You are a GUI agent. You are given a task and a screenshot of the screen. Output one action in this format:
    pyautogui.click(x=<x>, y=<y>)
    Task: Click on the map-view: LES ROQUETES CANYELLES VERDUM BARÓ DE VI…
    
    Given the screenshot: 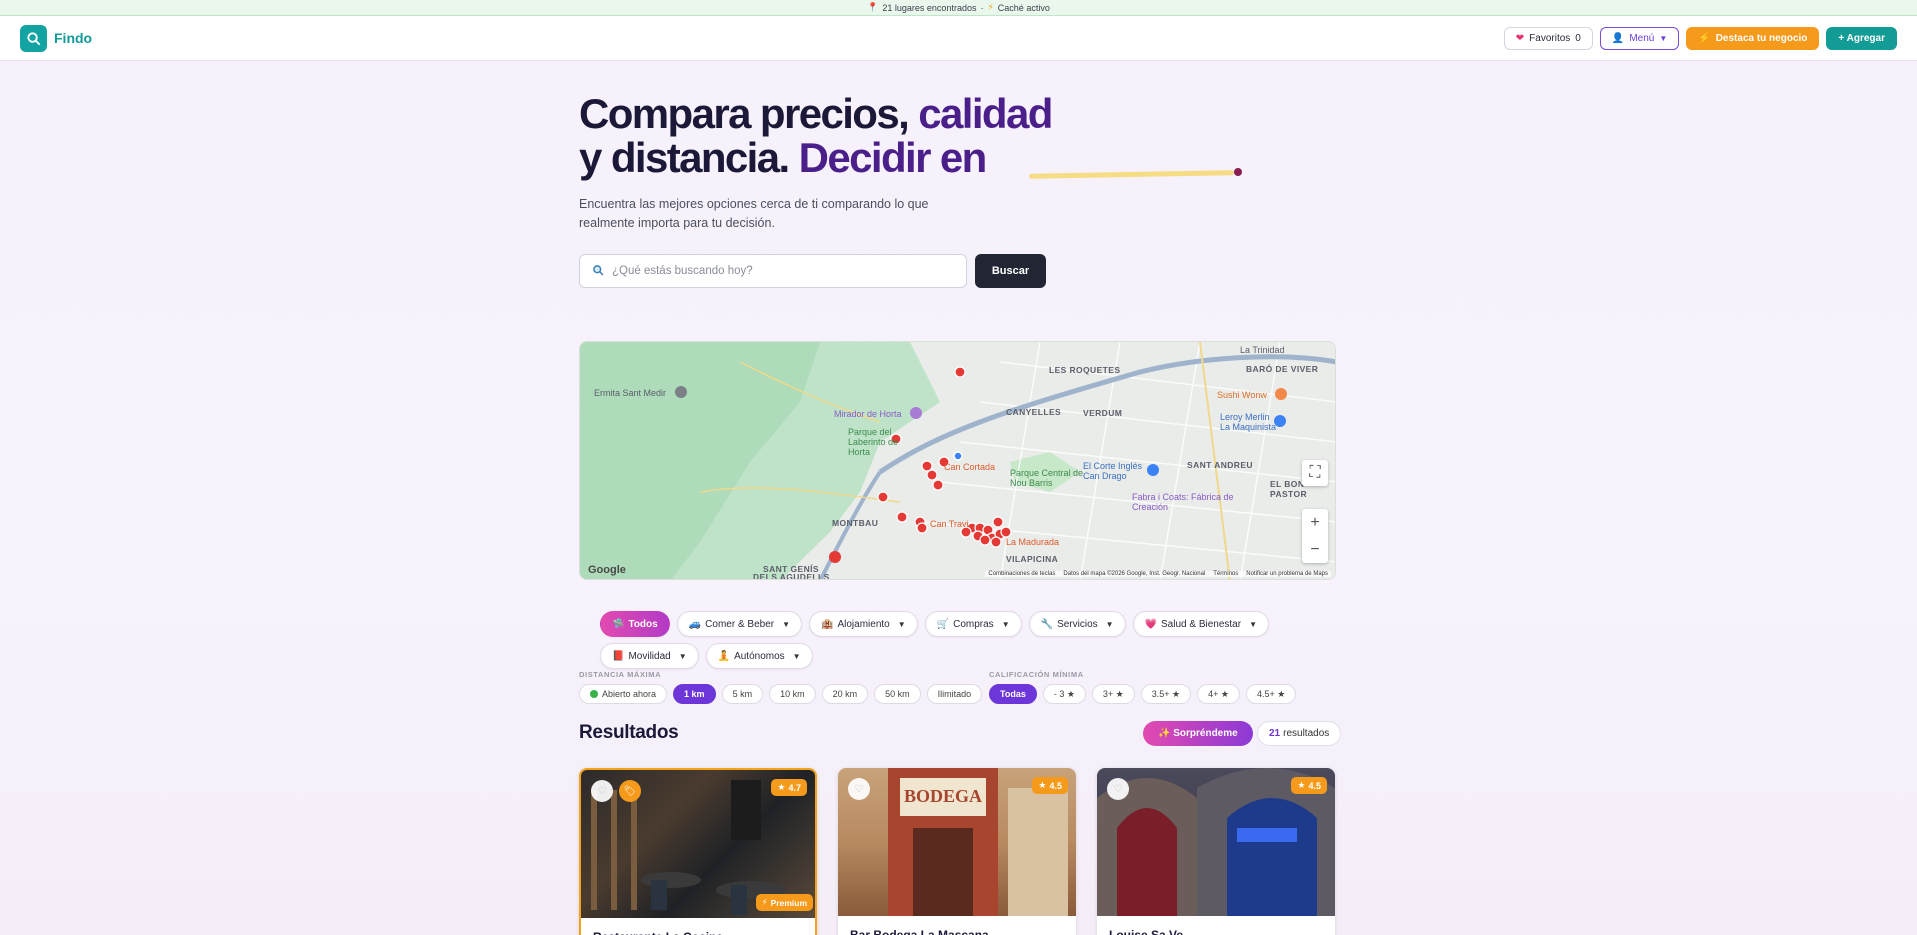 What is the action you would take?
    pyautogui.click(x=957, y=460)
    